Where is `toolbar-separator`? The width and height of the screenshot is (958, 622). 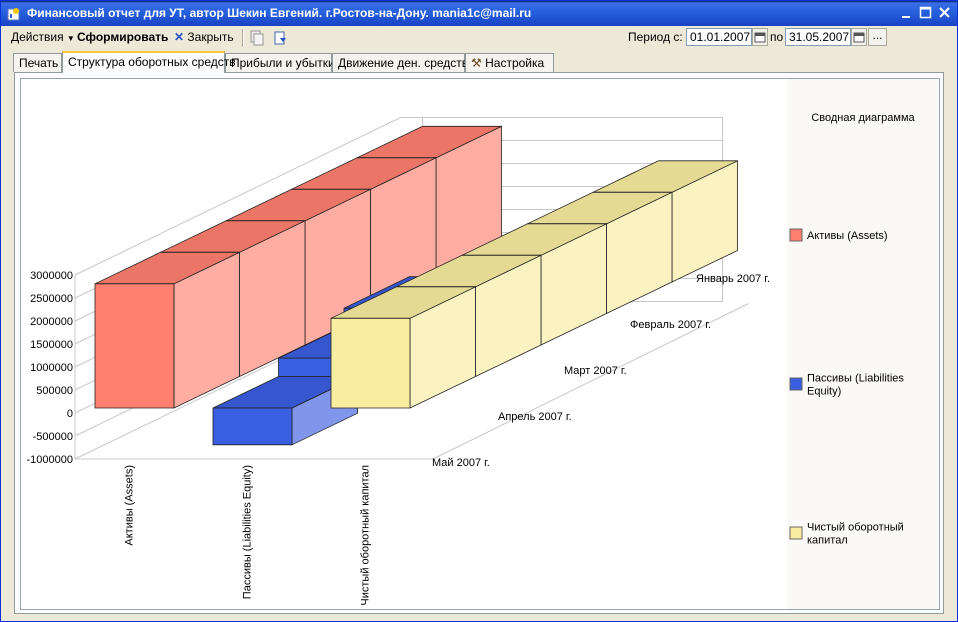 toolbar-separator is located at coordinates (243, 38).